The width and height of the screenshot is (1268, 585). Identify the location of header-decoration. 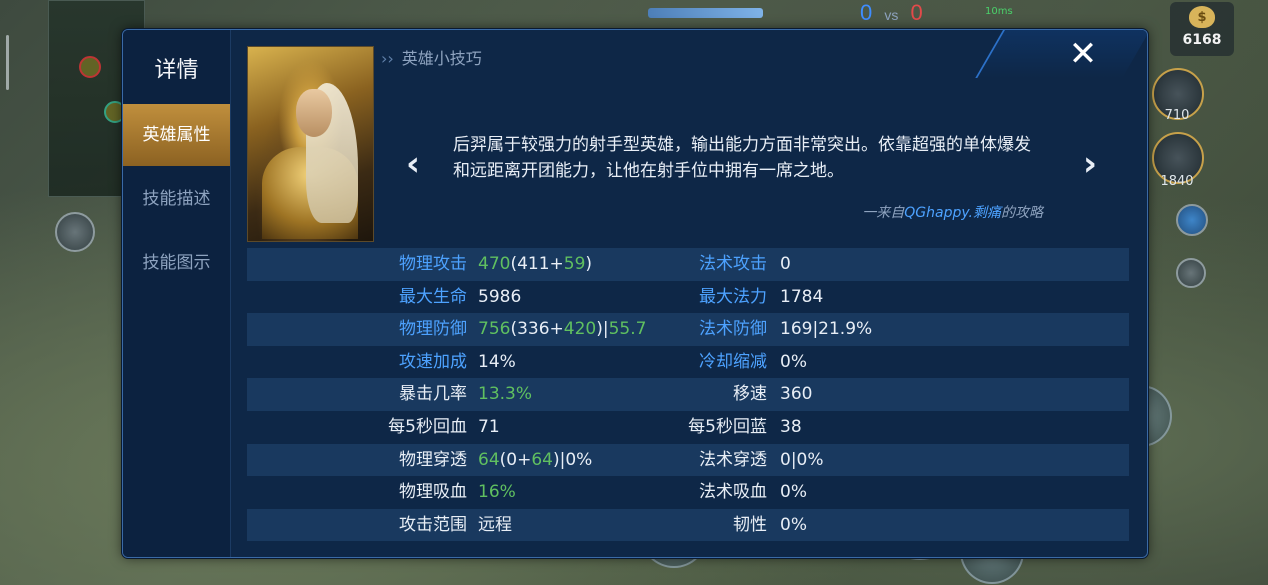
(1061, 54).